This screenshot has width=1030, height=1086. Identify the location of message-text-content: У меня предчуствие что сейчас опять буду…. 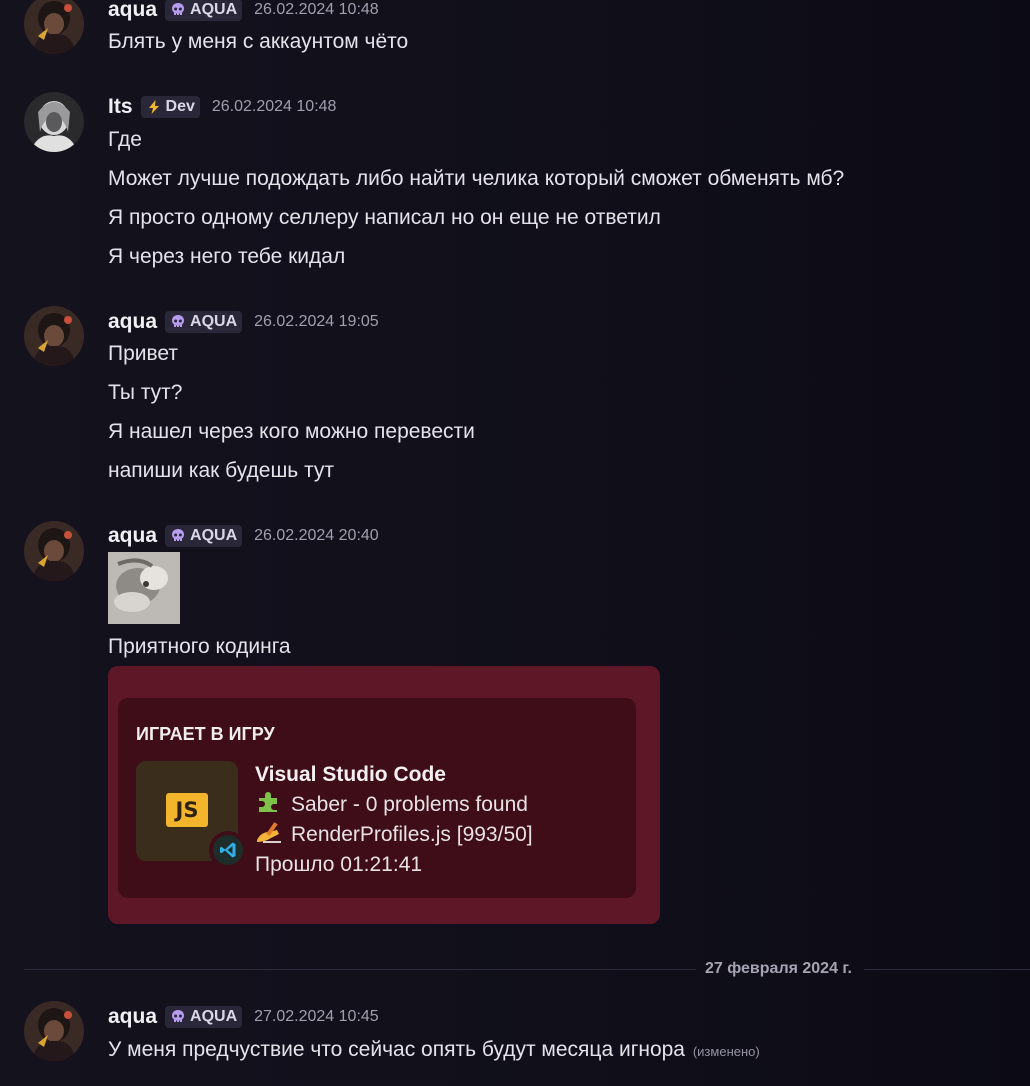
(396, 1049).